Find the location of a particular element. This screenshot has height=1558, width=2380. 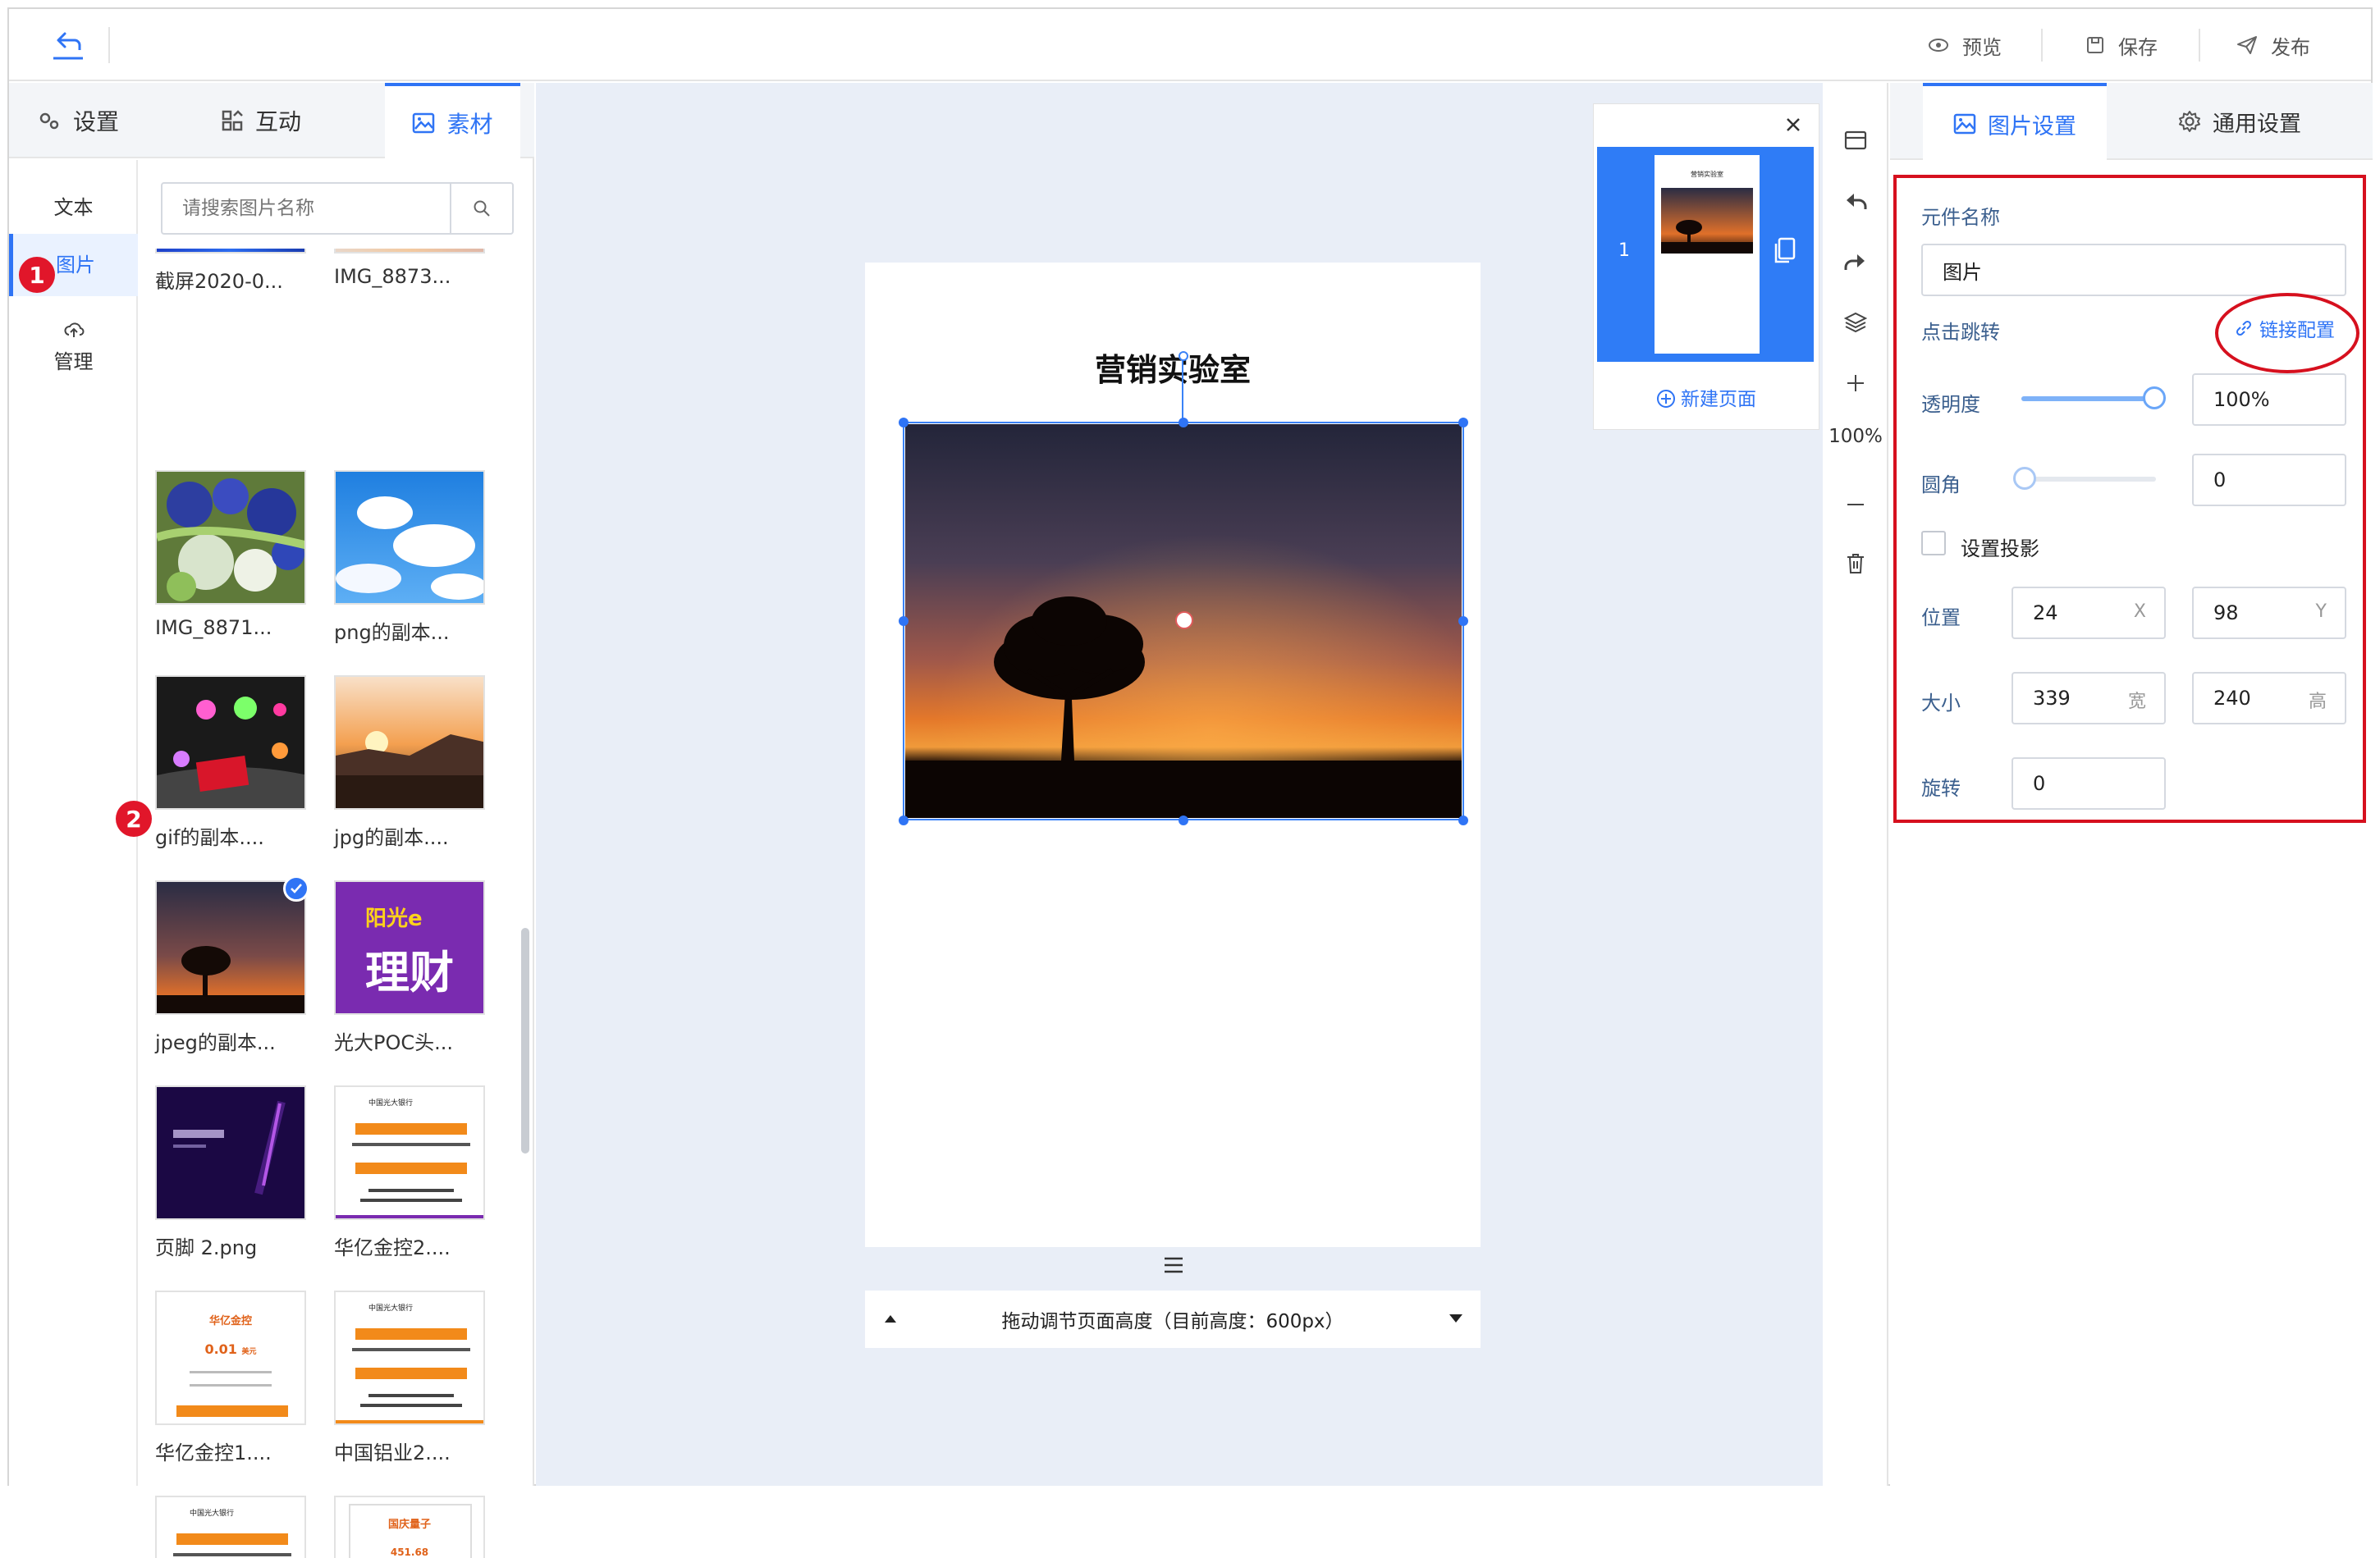

thumb-huayi-unit: 美元 is located at coordinates (249, 1352).